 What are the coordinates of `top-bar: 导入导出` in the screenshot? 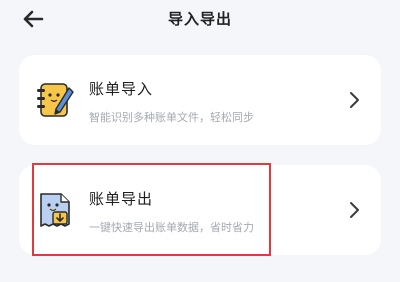 It's located at (200, 20).